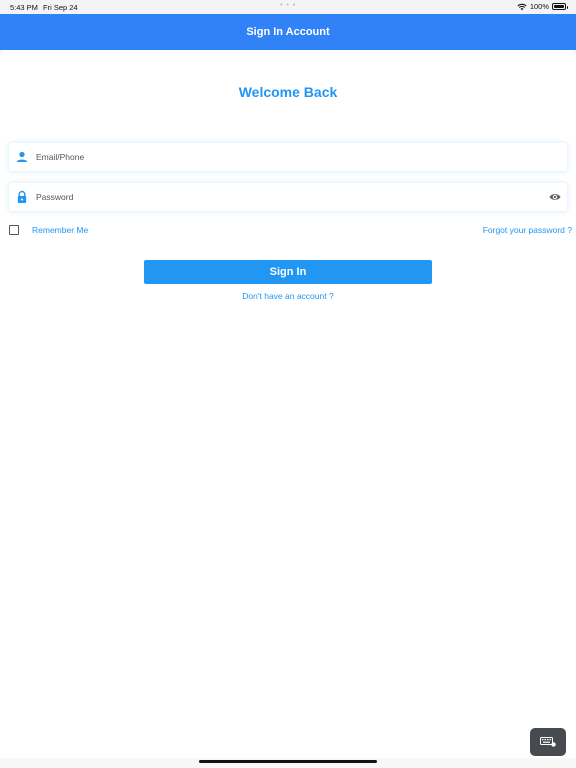  I want to click on sign-in-button: Sign In, so click(288, 272).